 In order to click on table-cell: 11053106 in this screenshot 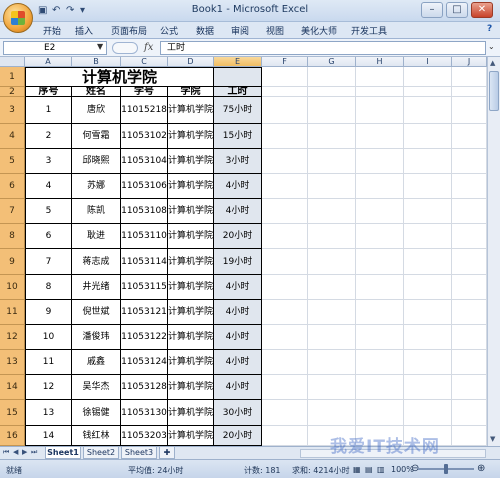, I will do `click(144, 186)`.